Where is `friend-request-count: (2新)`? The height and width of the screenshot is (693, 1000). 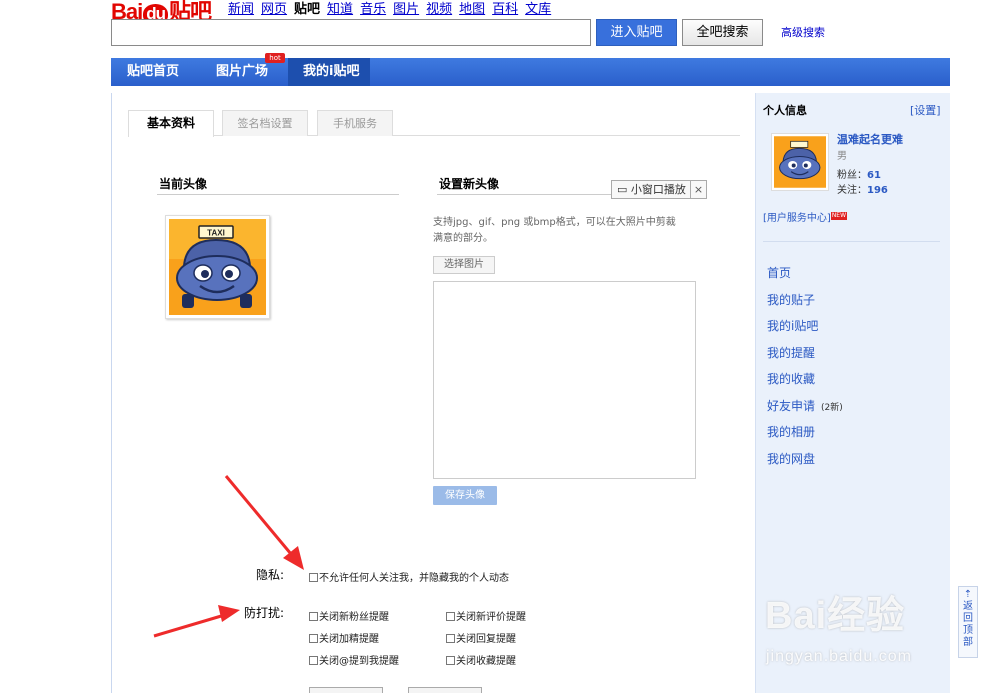 friend-request-count: (2新) is located at coordinates (832, 408).